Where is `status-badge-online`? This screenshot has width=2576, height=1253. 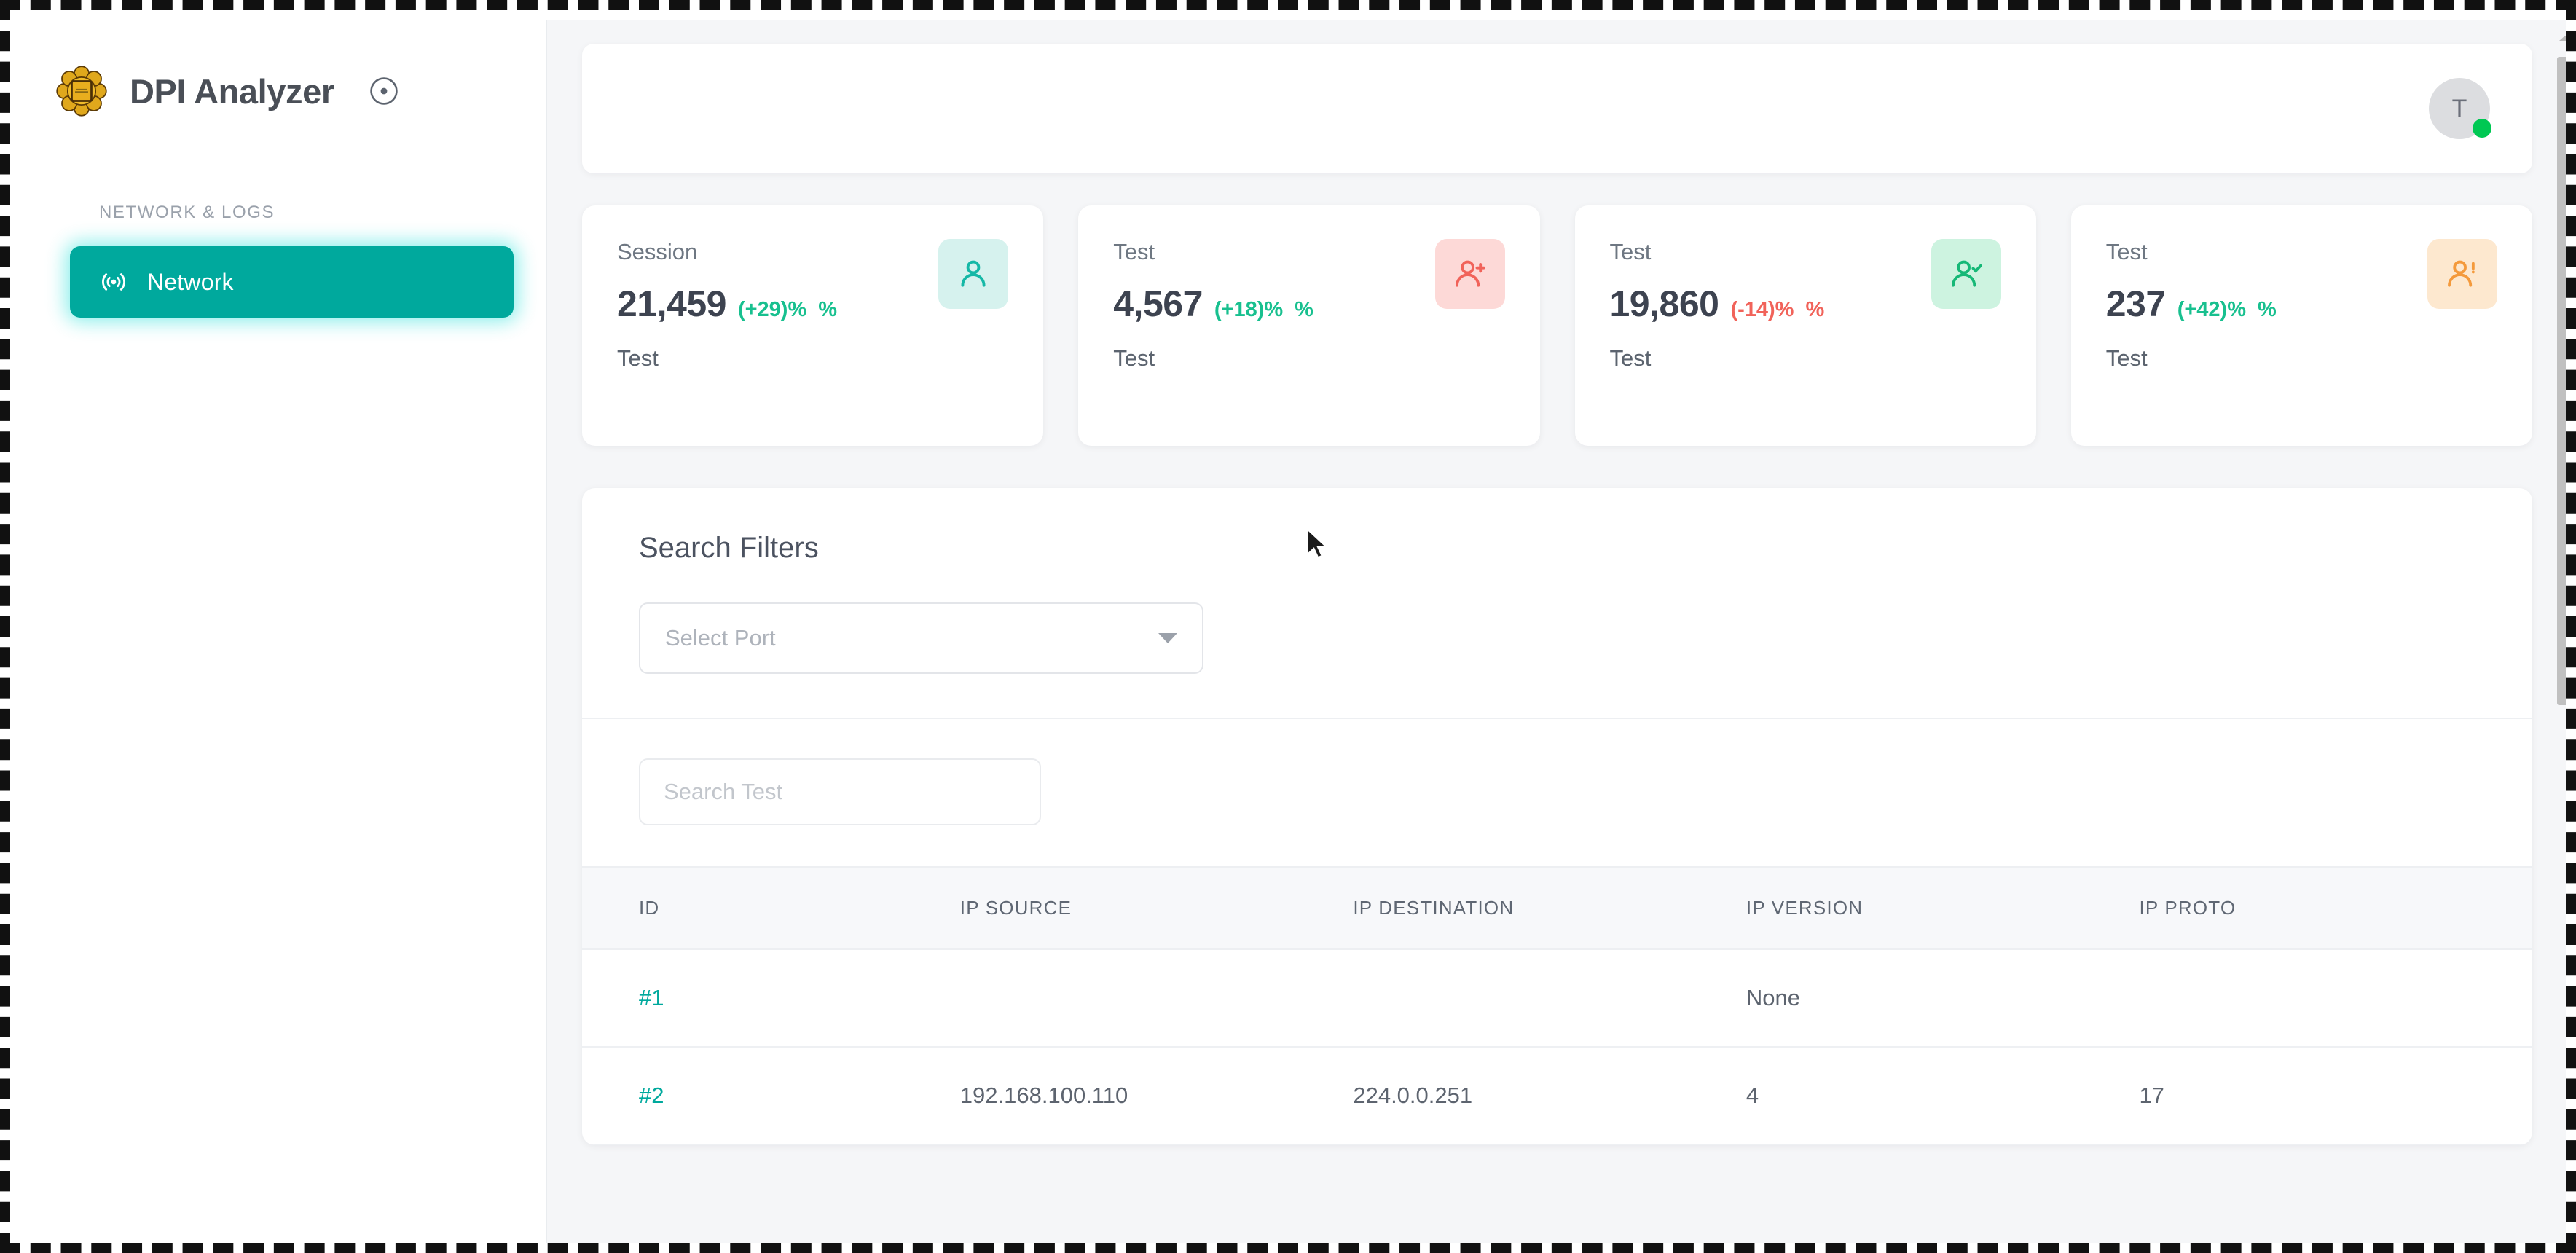
status-badge-online is located at coordinates (2482, 129).